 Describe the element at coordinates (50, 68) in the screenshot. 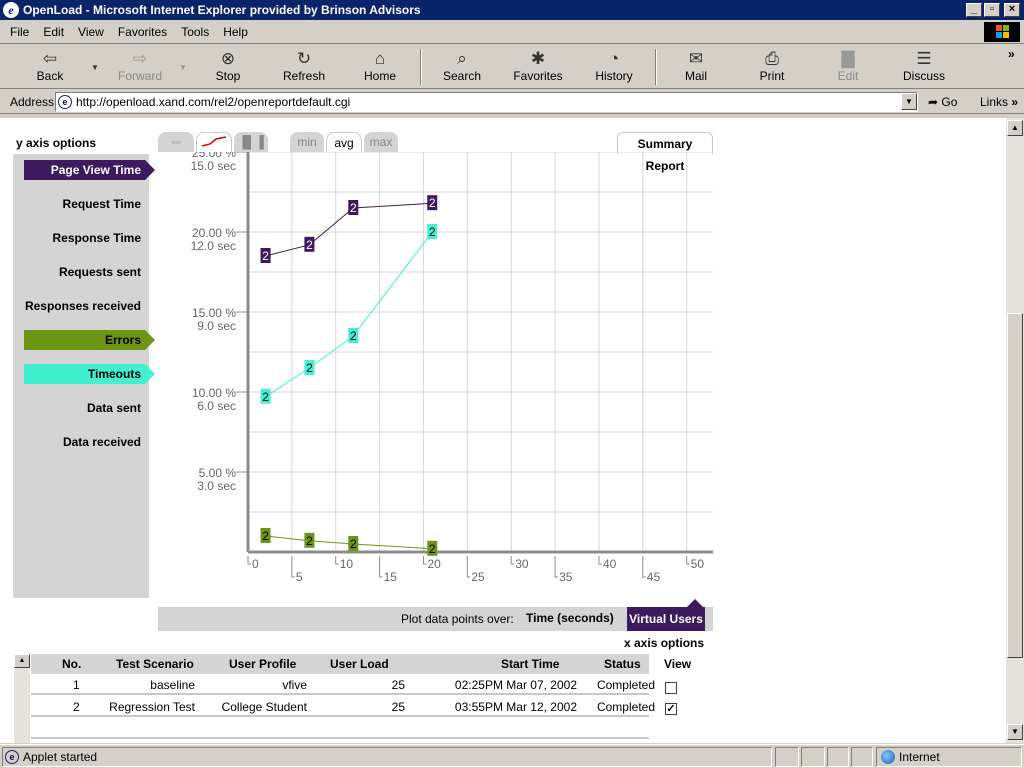

I see `back-button: ⇦ Back` at that location.